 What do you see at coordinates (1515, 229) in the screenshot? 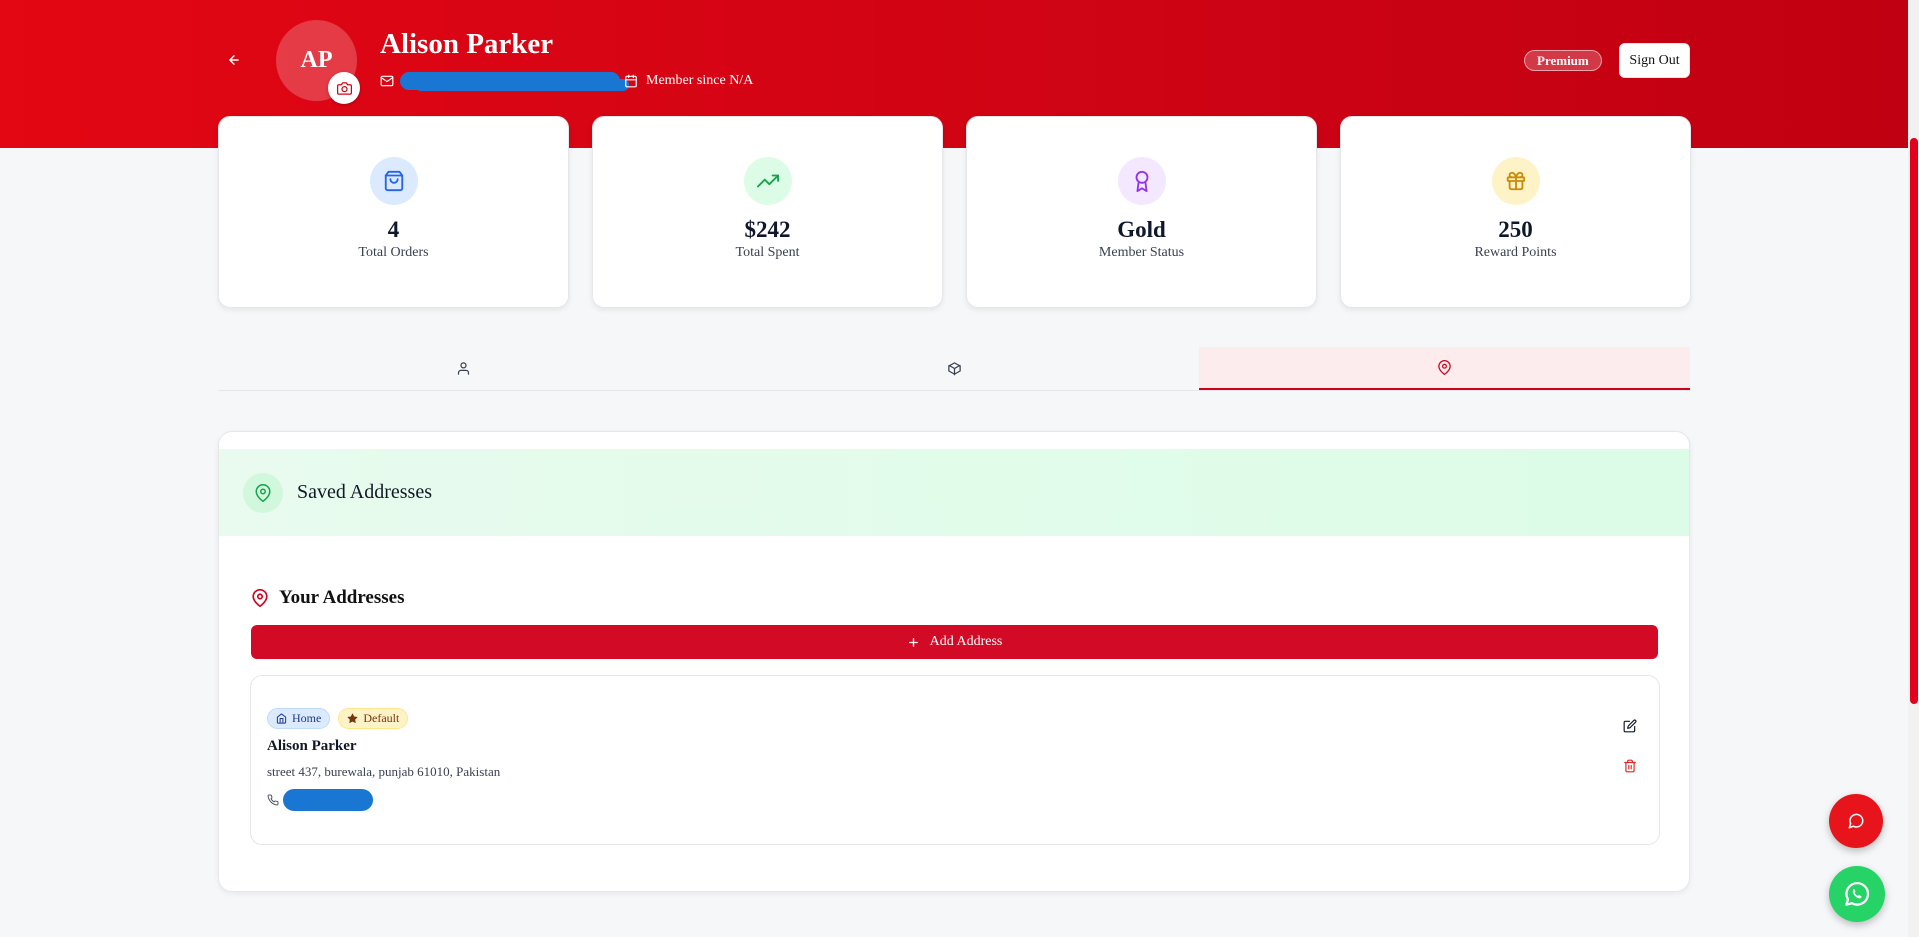
I see `stat-value: 250` at bounding box center [1515, 229].